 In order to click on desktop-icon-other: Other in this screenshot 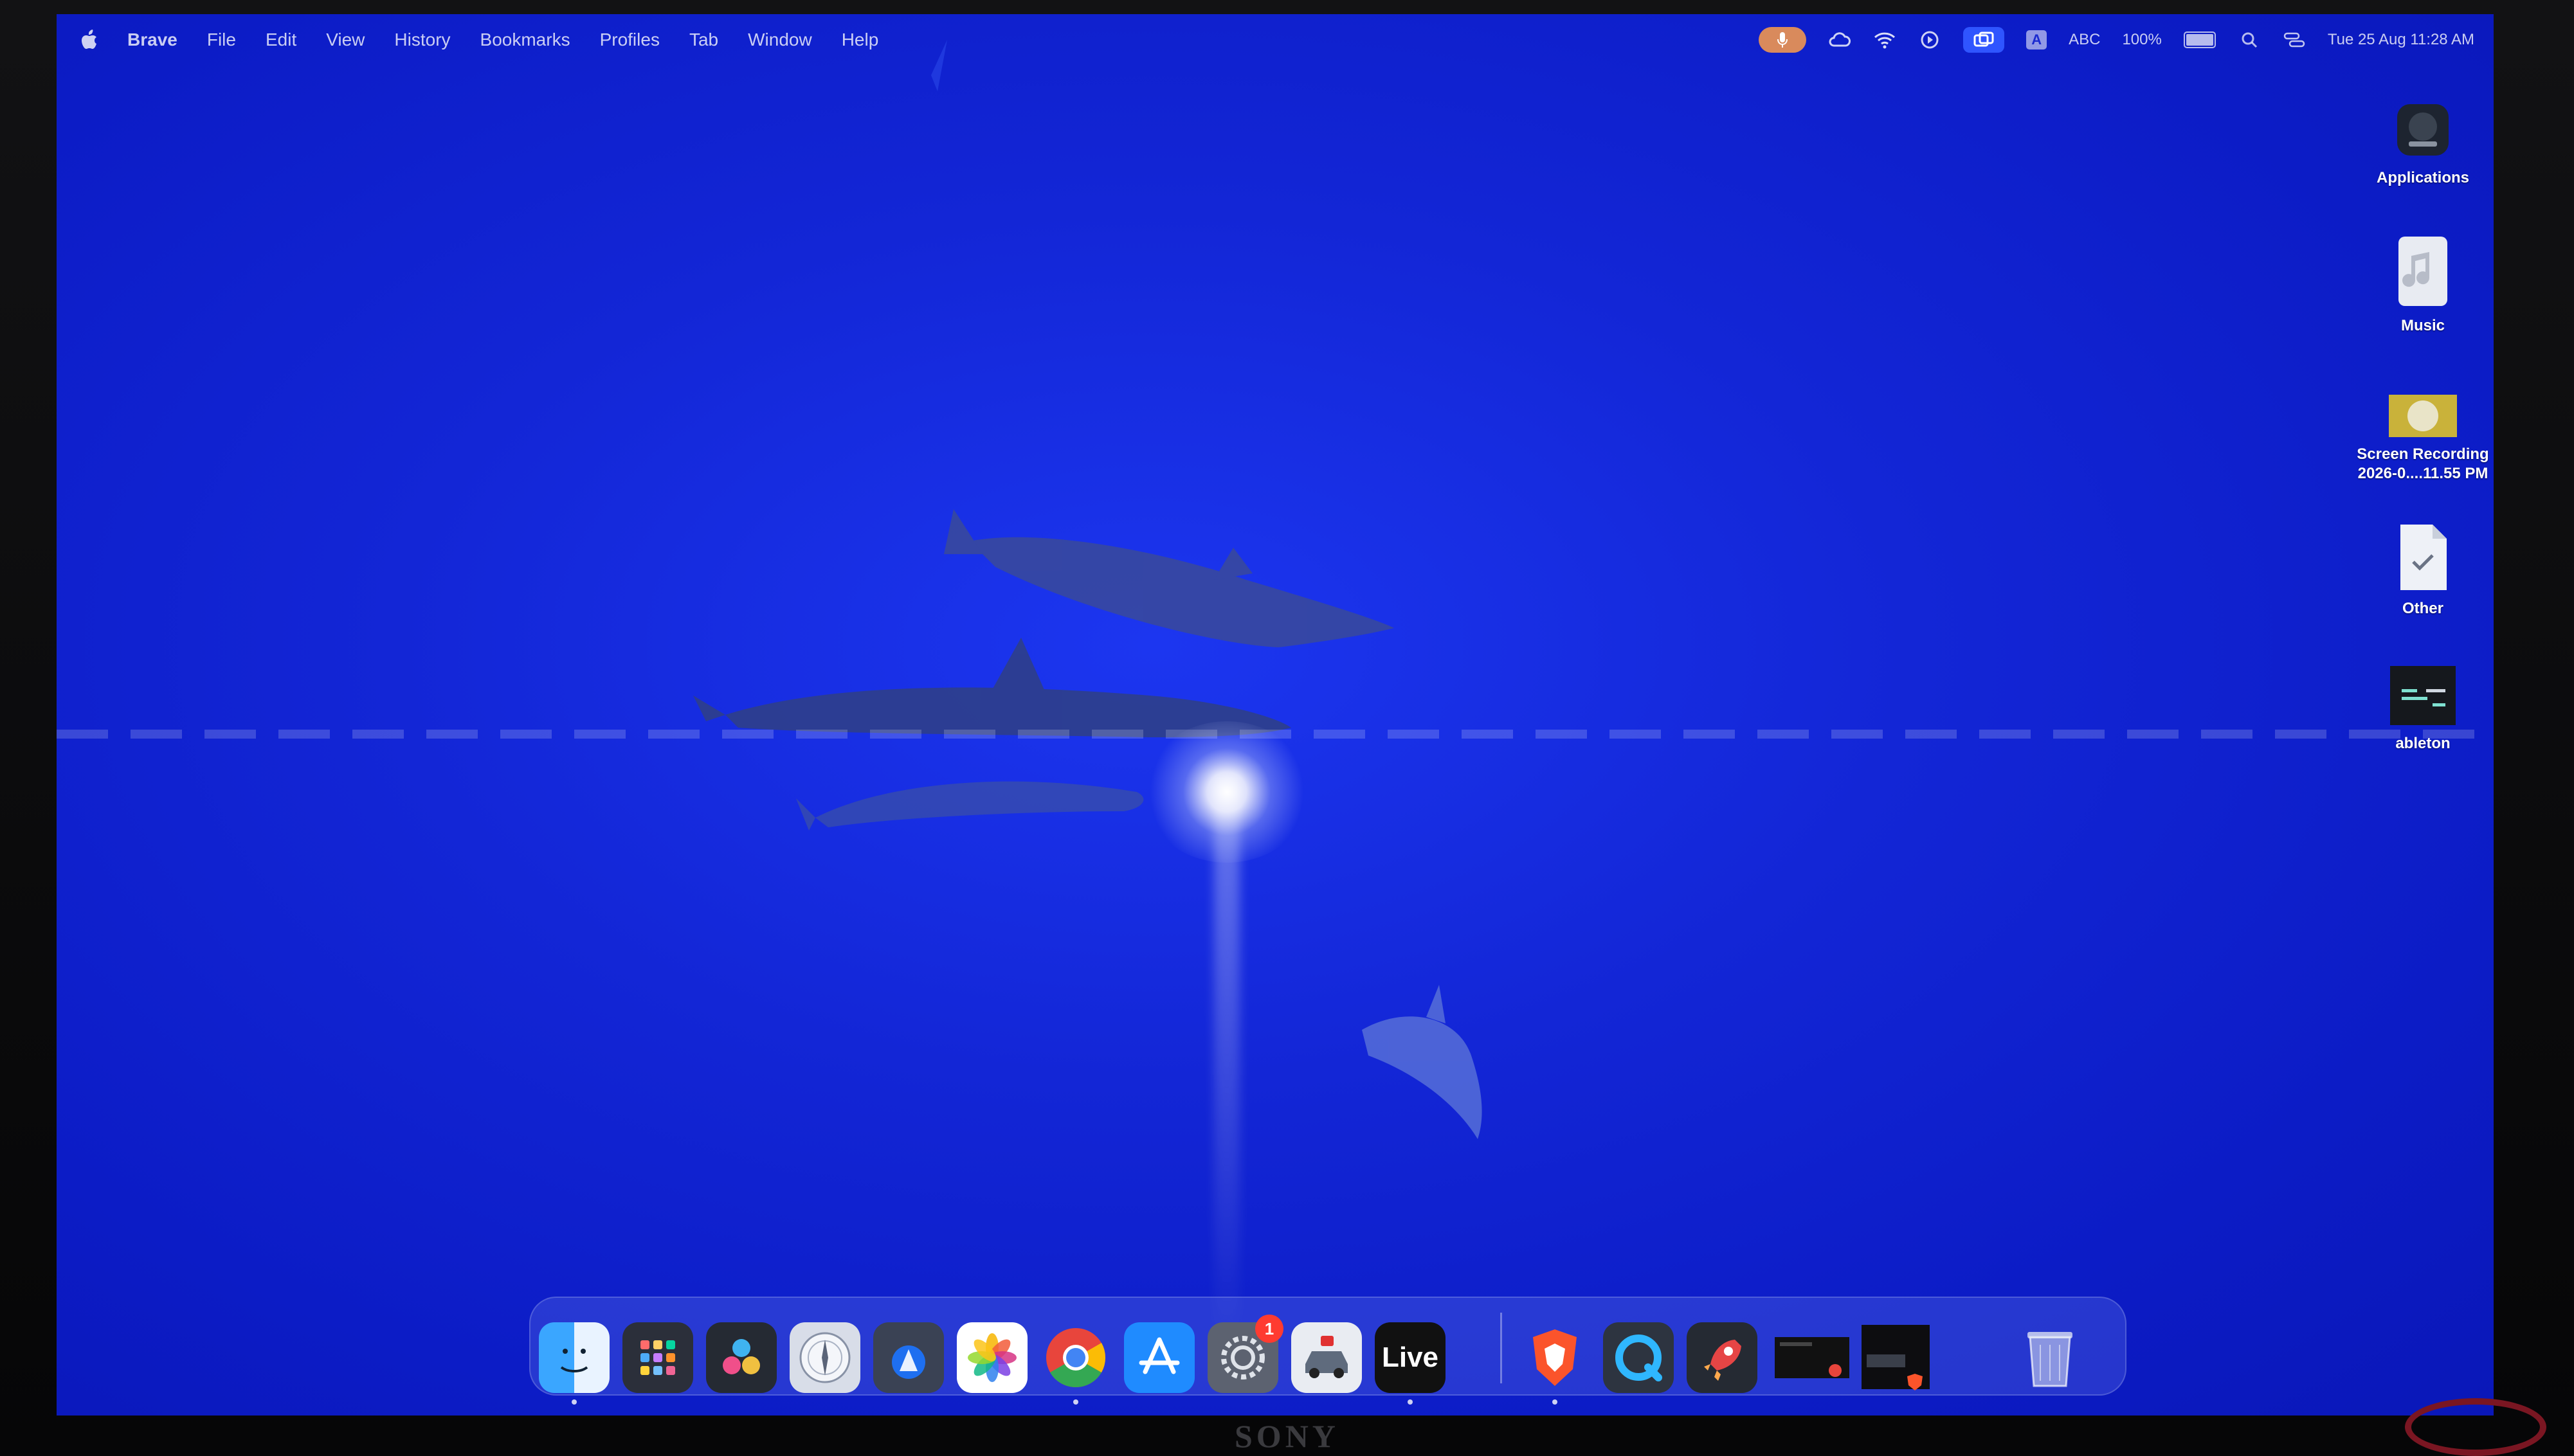, I will do `click(2423, 570)`.